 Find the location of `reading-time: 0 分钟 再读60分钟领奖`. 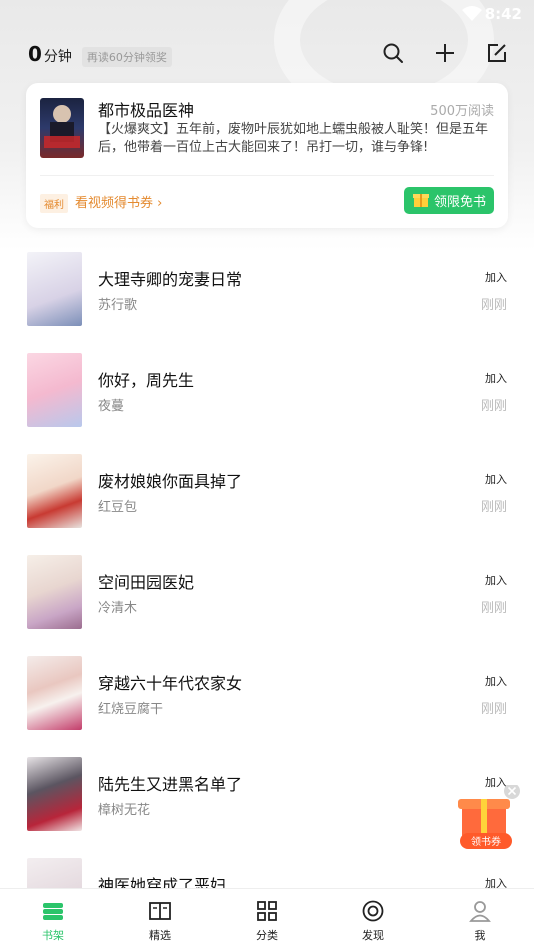

reading-time: 0 分钟 再读60分钟领奖 is located at coordinates (100, 54).